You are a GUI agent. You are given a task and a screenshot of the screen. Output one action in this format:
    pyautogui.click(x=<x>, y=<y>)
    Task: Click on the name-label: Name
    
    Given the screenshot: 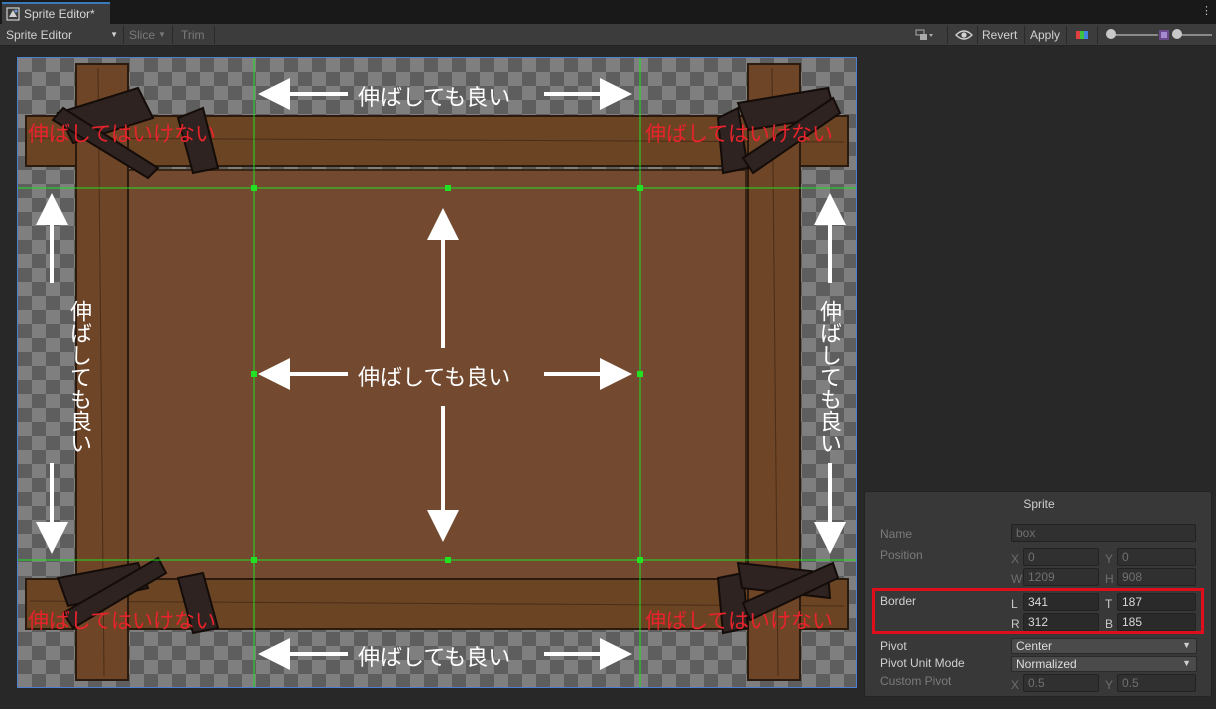 What is the action you would take?
    pyautogui.click(x=896, y=534)
    